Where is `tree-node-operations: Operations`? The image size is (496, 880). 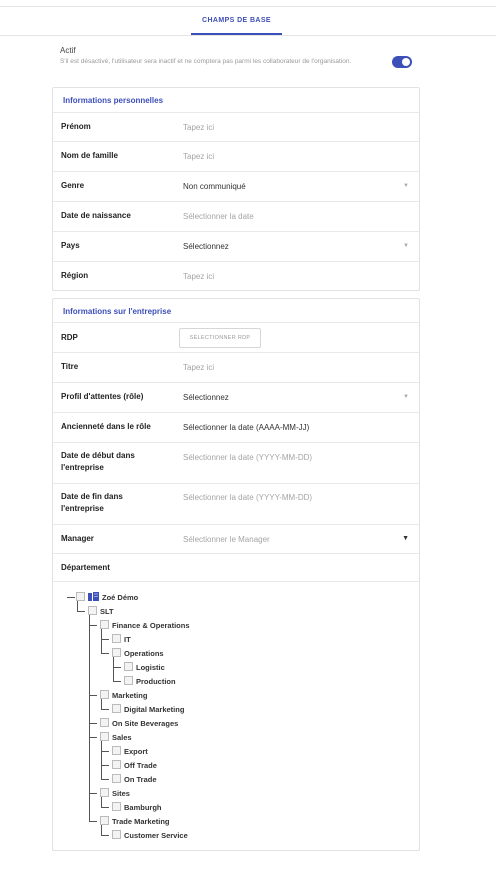 tree-node-operations: Operations is located at coordinates (138, 653).